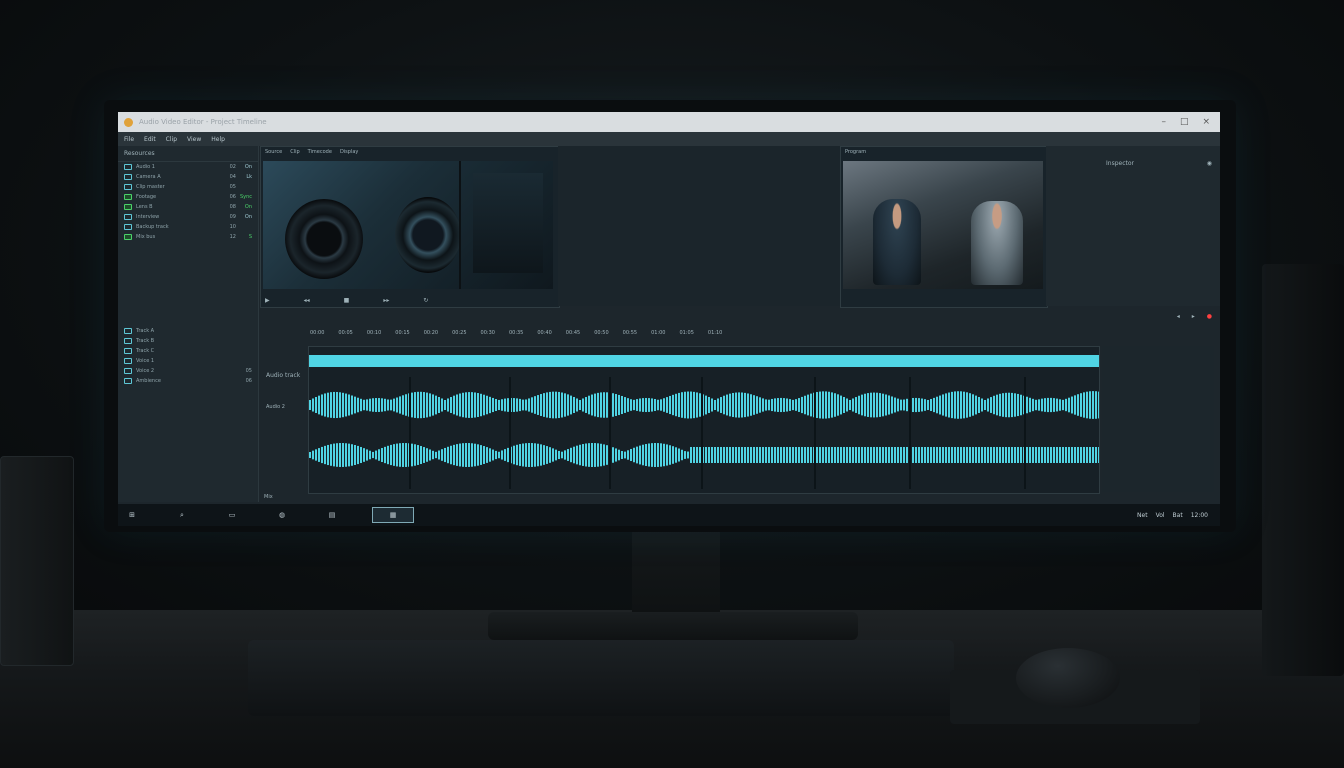 This screenshot has height=768, width=1344. What do you see at coordinates (188, 167) in the screenshot?
I see `resource-row: Audio 1 02 On` at bounding box center [188, 167].